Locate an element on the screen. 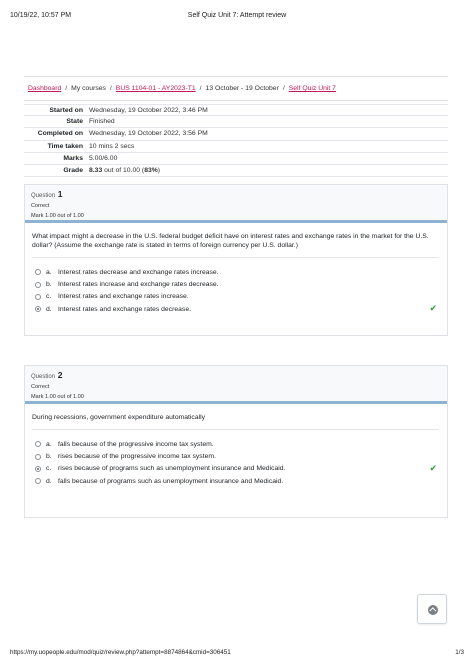  summary-value: Finished is located at coordinates (102, 122).